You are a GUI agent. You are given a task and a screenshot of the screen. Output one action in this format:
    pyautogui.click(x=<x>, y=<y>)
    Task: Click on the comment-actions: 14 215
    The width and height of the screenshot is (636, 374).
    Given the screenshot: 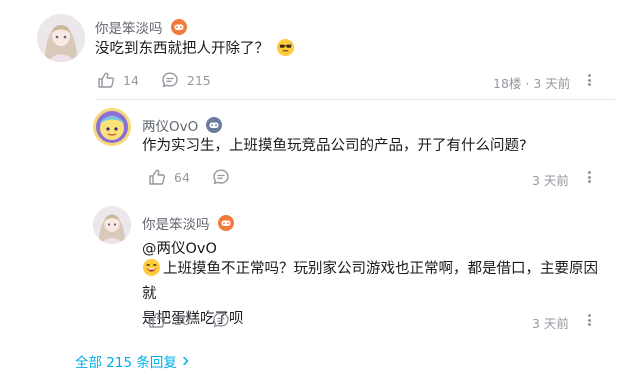 What is the action you would take?
    pyautogui.click(x=165, y=80)
    